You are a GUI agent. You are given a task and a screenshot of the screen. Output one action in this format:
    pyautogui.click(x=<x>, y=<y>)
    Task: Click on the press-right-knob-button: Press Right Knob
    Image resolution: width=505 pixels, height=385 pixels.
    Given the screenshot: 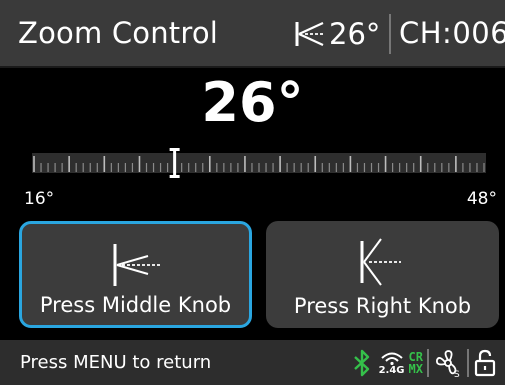 What is the action you would take?
    pyautogui.click(x=382, y=274)
    